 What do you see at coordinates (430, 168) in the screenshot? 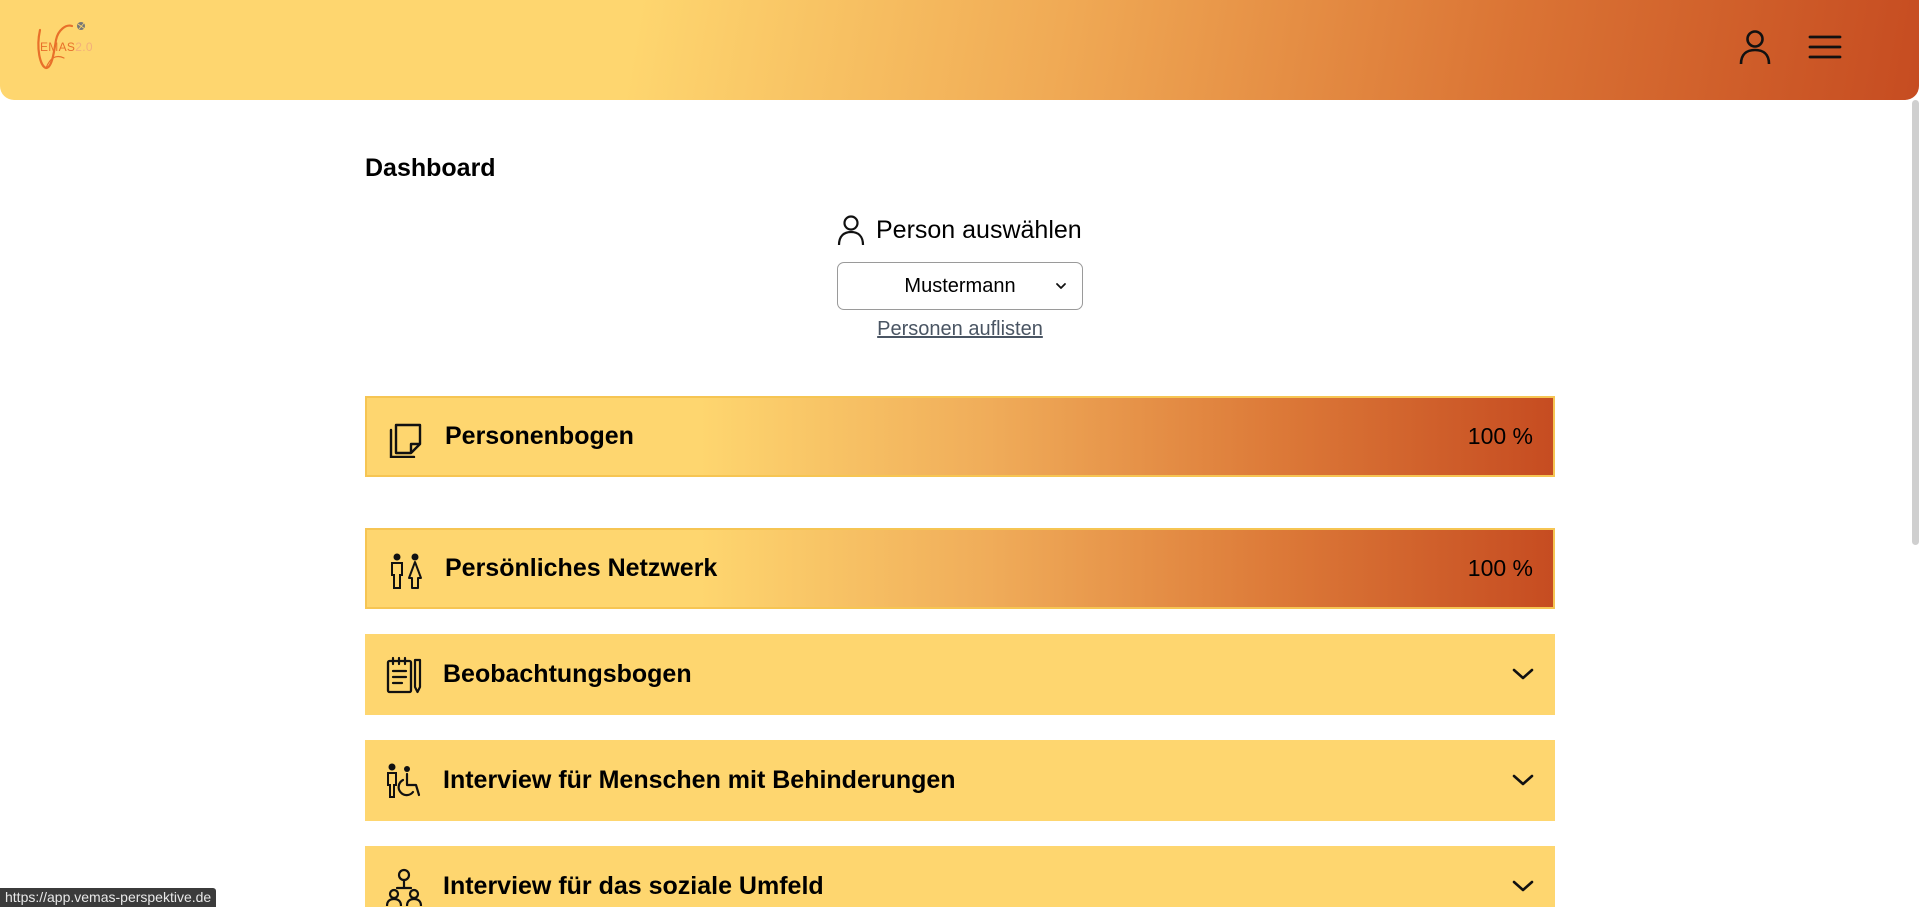
I see `page-title: Dashboard` at bounding box center [430, 168].